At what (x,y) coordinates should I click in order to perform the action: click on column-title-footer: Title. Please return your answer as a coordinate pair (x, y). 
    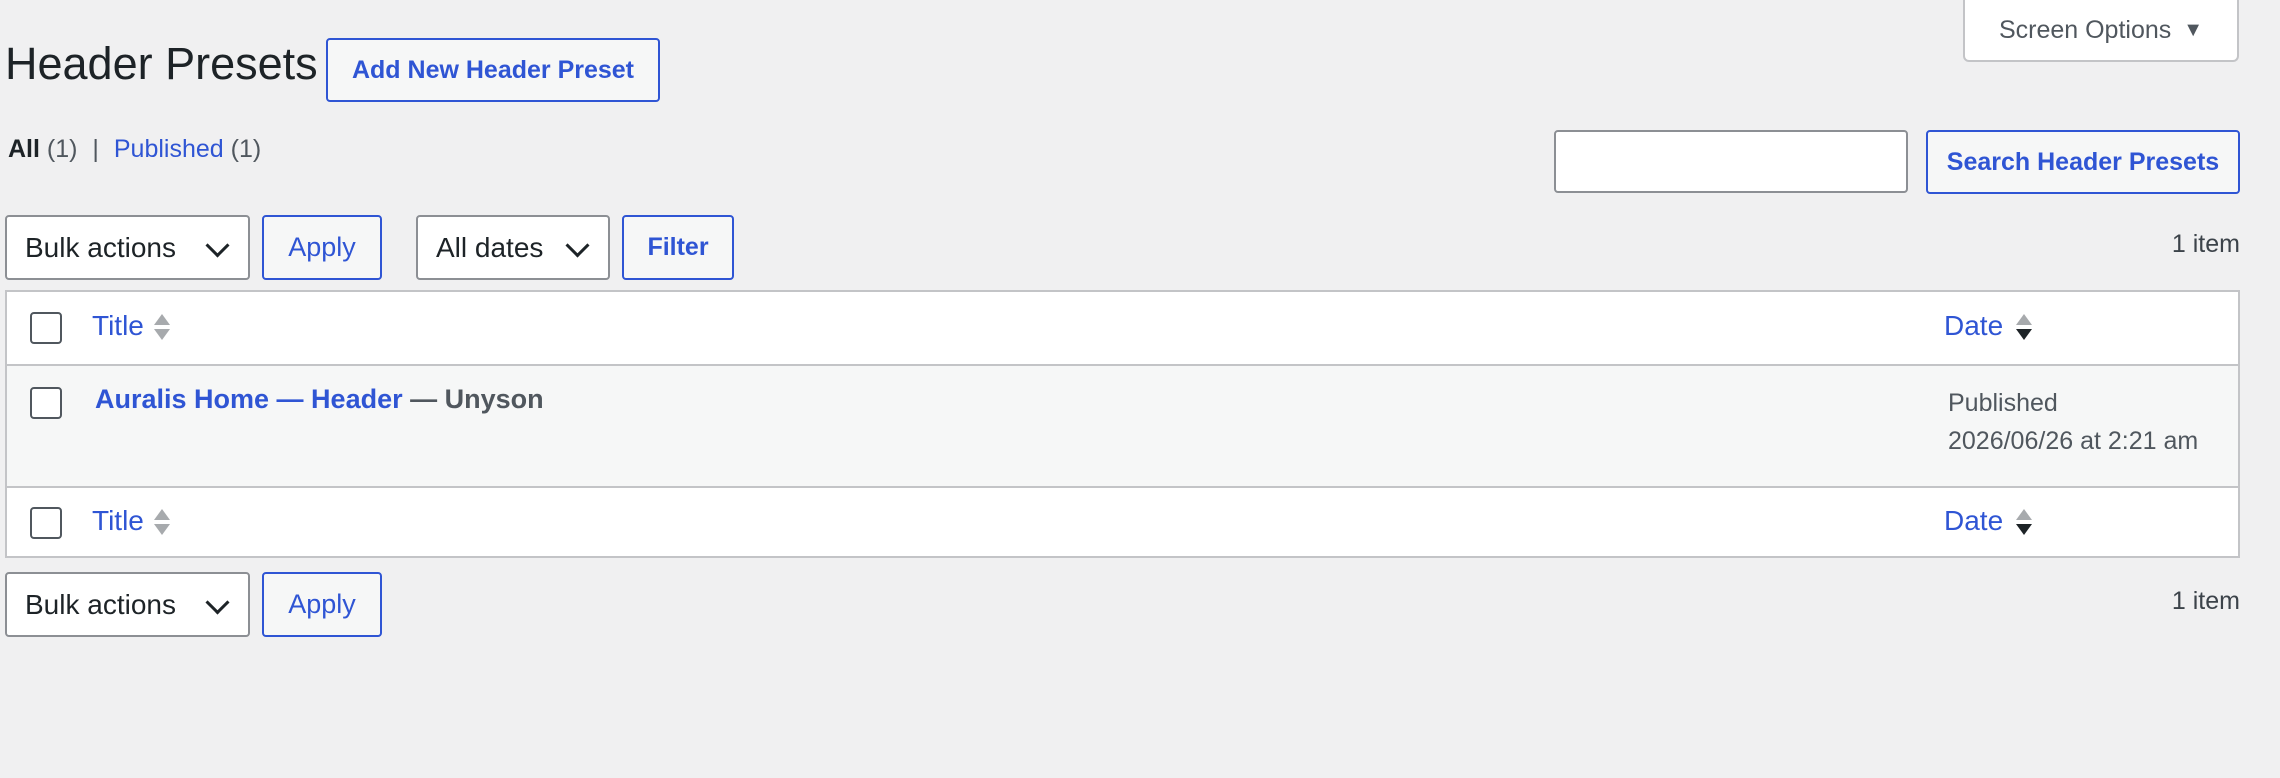
    Looking at the image, I should click on (118, 521).